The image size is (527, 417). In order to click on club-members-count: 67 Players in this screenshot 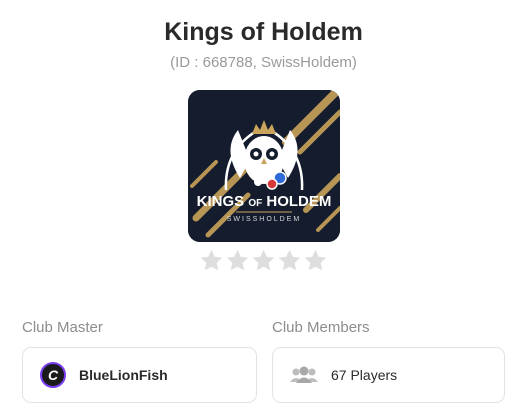, I will do `click(364, 375)`.